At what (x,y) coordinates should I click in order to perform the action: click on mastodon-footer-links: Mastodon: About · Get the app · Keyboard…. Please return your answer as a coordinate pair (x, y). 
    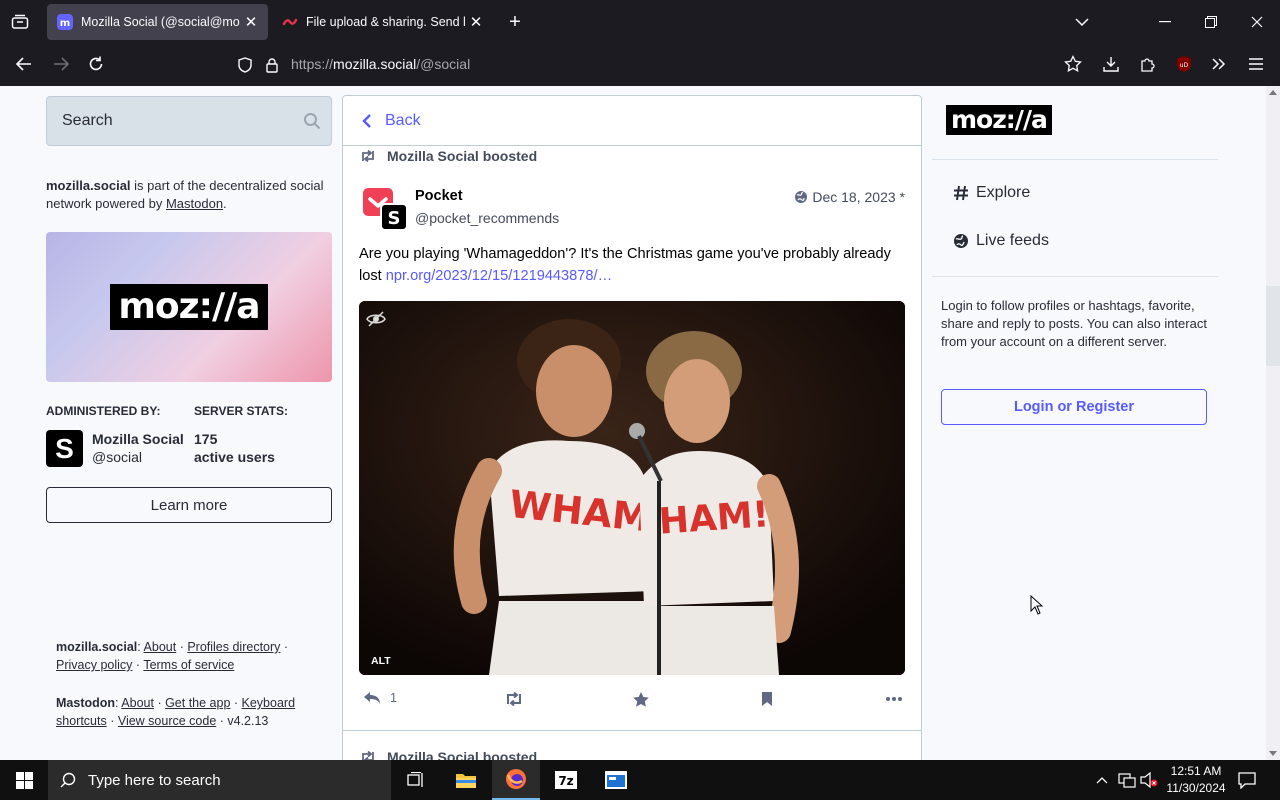
    Looking at the image, I should click on (176, 712).